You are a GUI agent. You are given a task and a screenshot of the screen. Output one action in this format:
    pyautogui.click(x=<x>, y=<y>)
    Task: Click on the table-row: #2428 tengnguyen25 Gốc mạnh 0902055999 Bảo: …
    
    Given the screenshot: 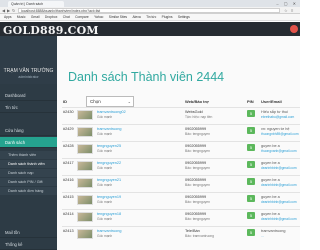 What is the action you would take?
    pyautogui.click(x=181, y=149)
    